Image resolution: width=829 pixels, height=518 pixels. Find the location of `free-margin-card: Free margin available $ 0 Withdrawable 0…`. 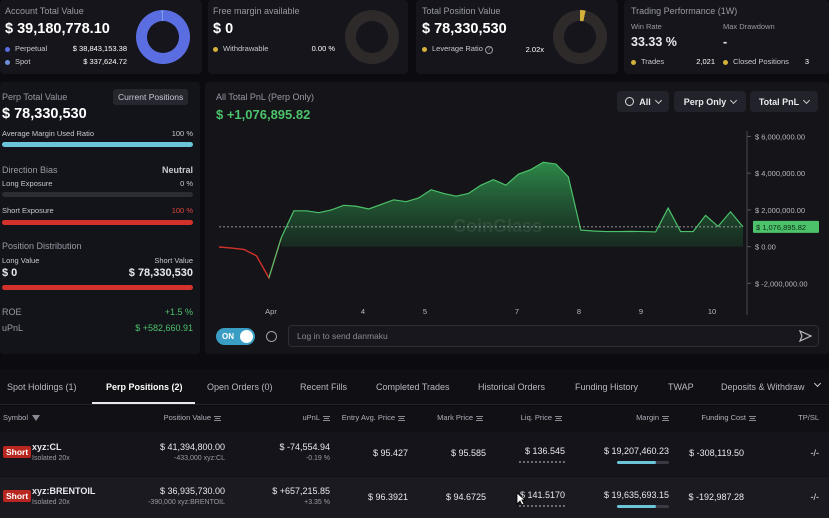

free-margin-card: Free margin available $ 0 Withdrawable 0… is located at coordinates (308, 37).